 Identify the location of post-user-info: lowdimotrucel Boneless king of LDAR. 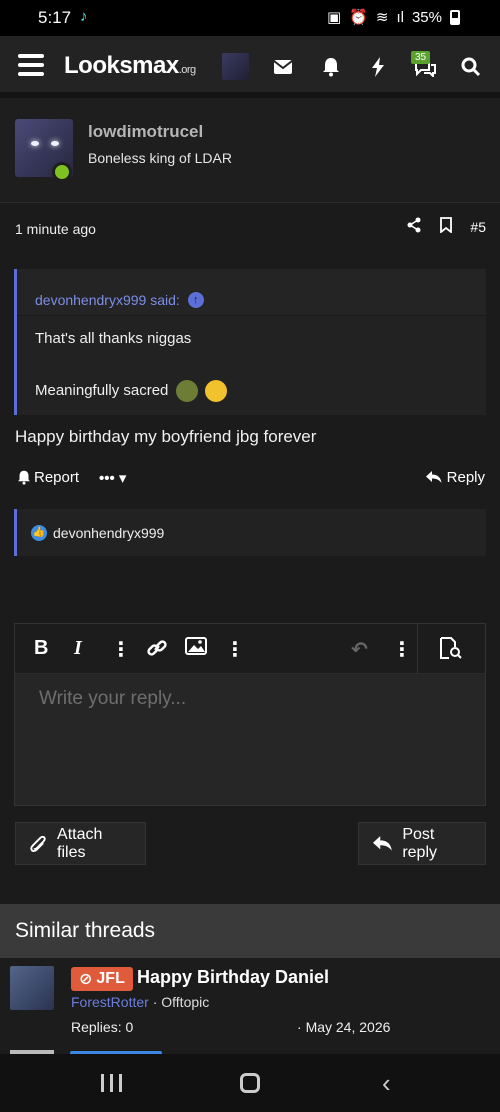
(250, 150).